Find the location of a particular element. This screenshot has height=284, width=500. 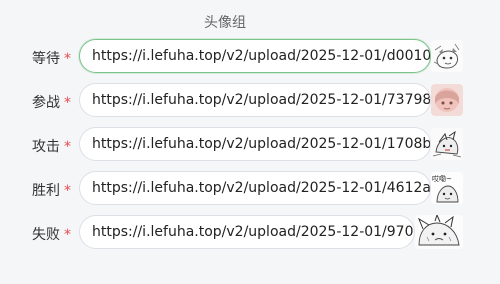

url-input-defeat is located at coordinates (247, 232).